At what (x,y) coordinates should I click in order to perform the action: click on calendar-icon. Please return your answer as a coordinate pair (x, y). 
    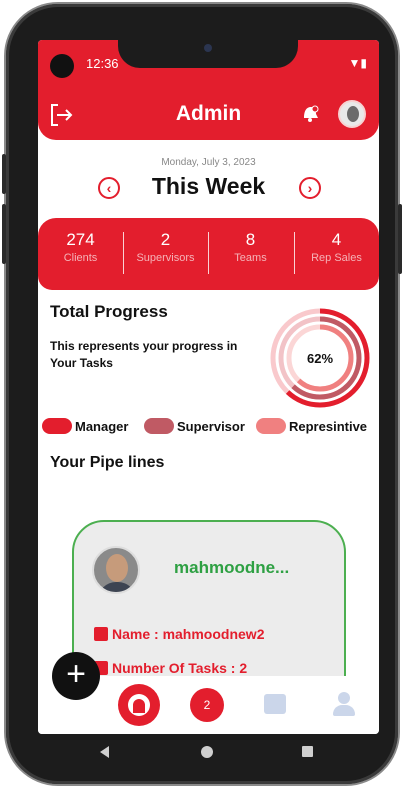
    Looking at the image, I should click on (275, 704).